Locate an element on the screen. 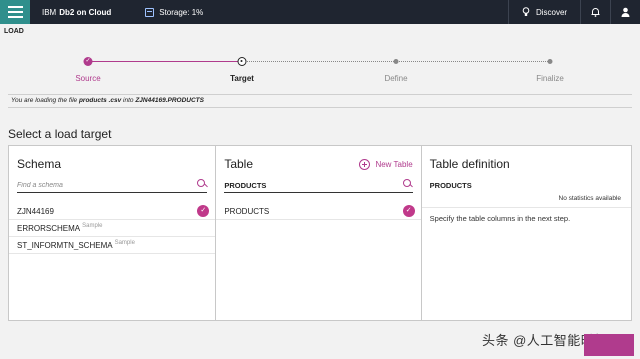 Image resolution: width=640 pixels, height=359 pixels. definition-table-name: PRODUCTS is located at coordinates (450, 185).